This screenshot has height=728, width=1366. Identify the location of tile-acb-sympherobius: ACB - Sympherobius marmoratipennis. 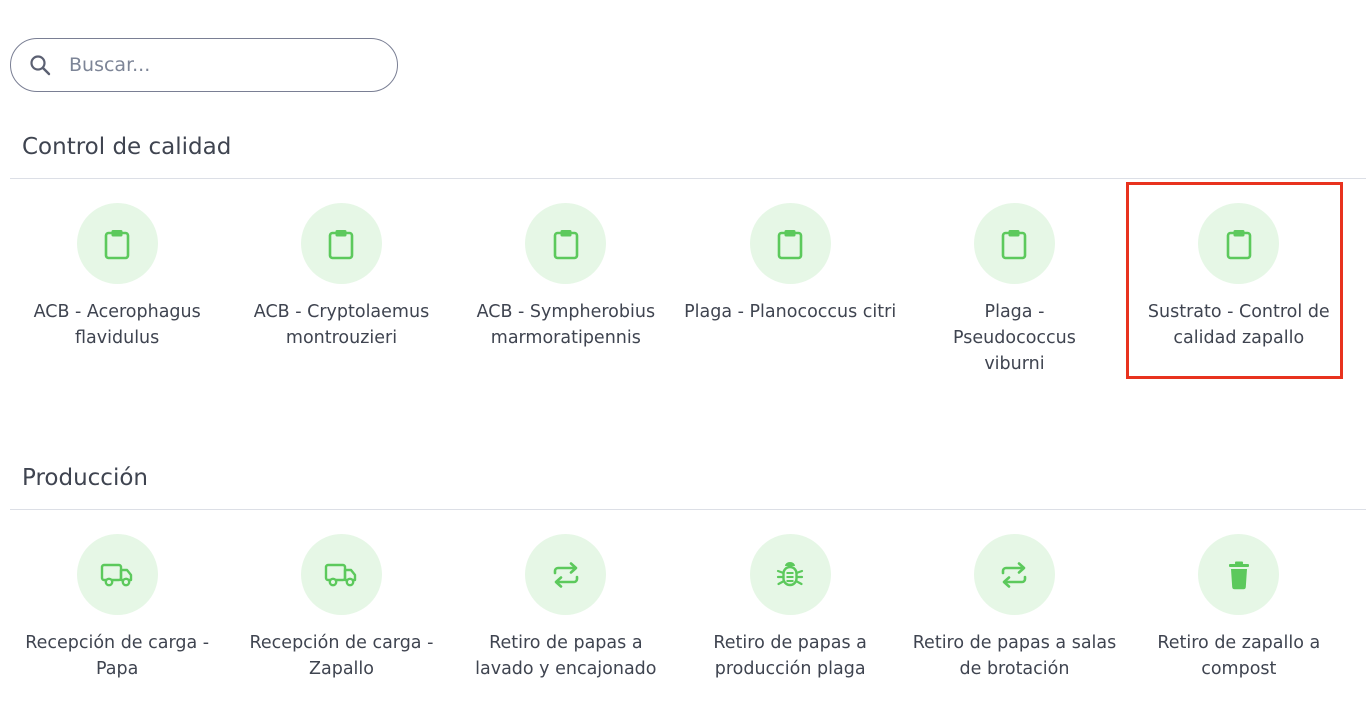
(566, 290).